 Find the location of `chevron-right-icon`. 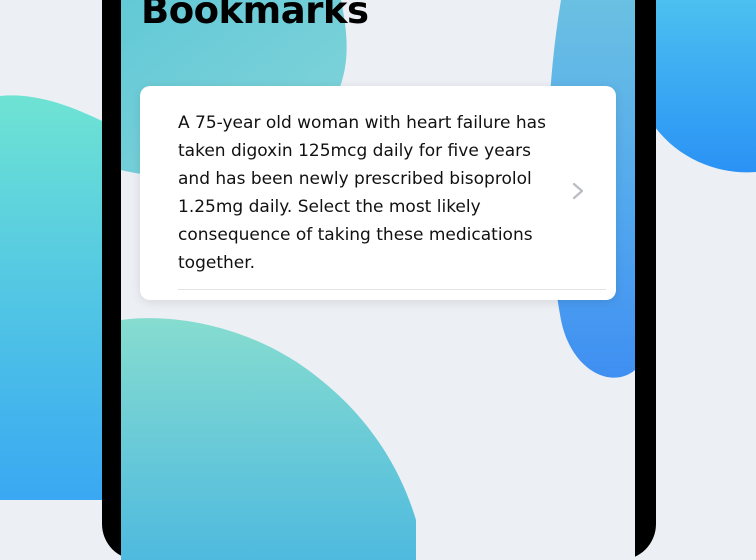

chevron-right-icon is located at coordinates (578, 191).